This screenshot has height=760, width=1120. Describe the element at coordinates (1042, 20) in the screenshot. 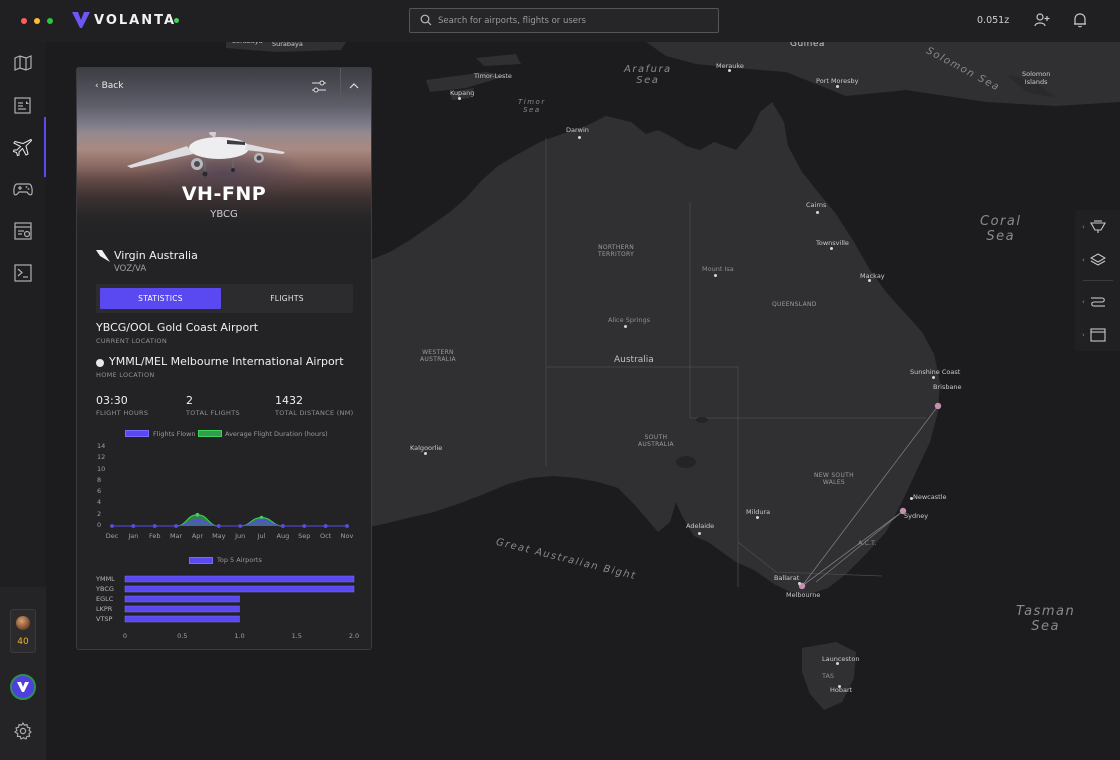

I see `friends-icon` at that location.